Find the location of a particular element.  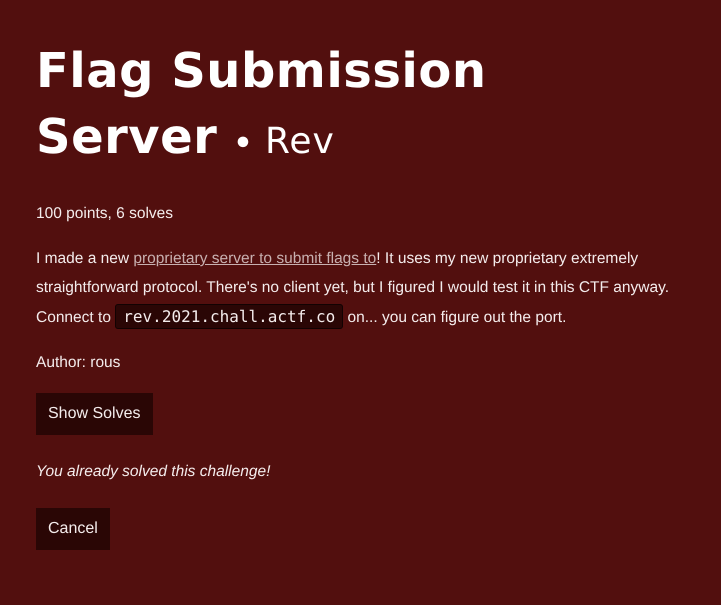

show-solves-button: Show Solves is located at coordinates (94, 414).